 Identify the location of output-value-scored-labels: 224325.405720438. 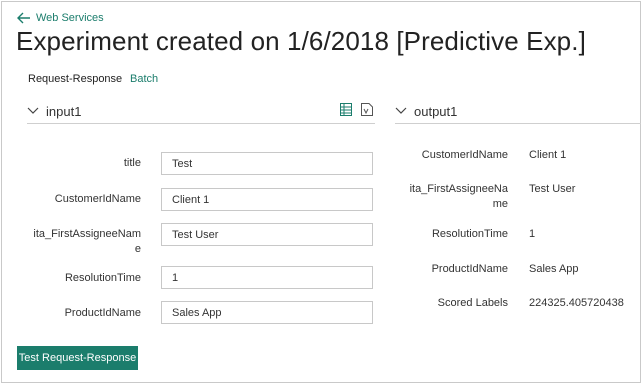
(576, 303).